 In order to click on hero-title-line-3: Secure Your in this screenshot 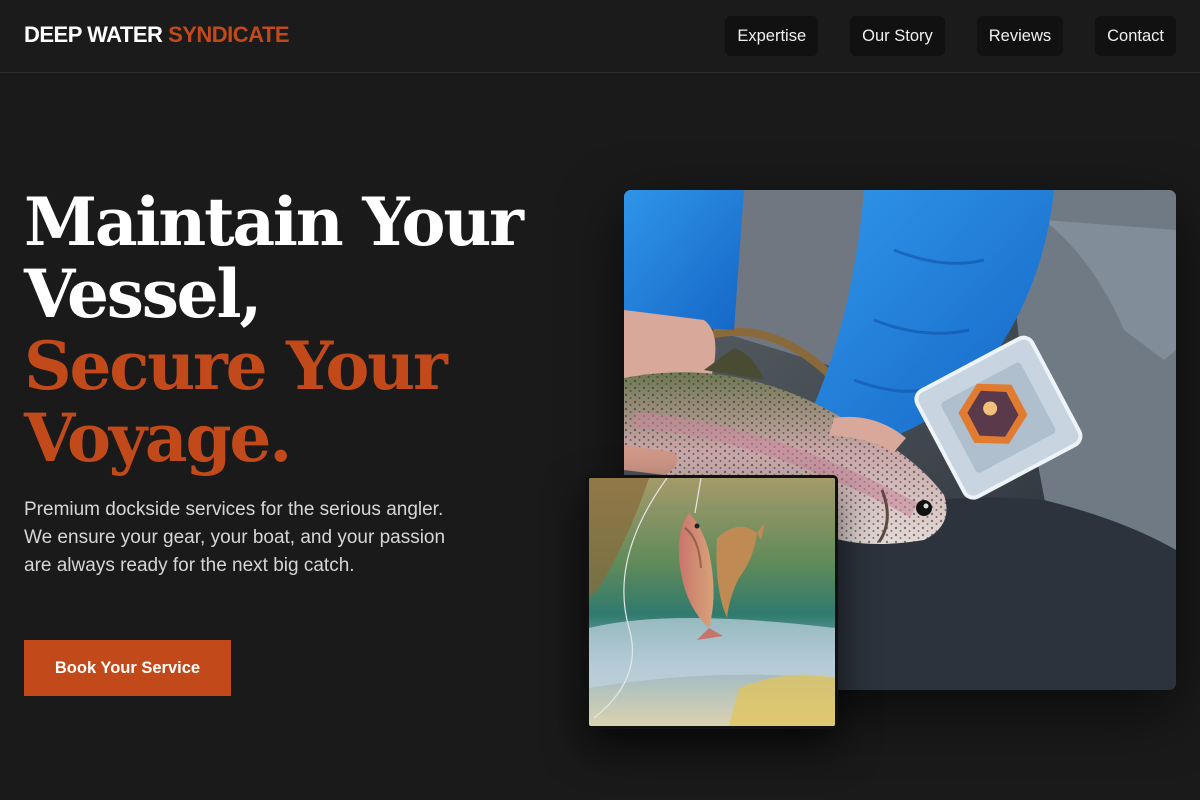, I will do `click(236, 366)`.